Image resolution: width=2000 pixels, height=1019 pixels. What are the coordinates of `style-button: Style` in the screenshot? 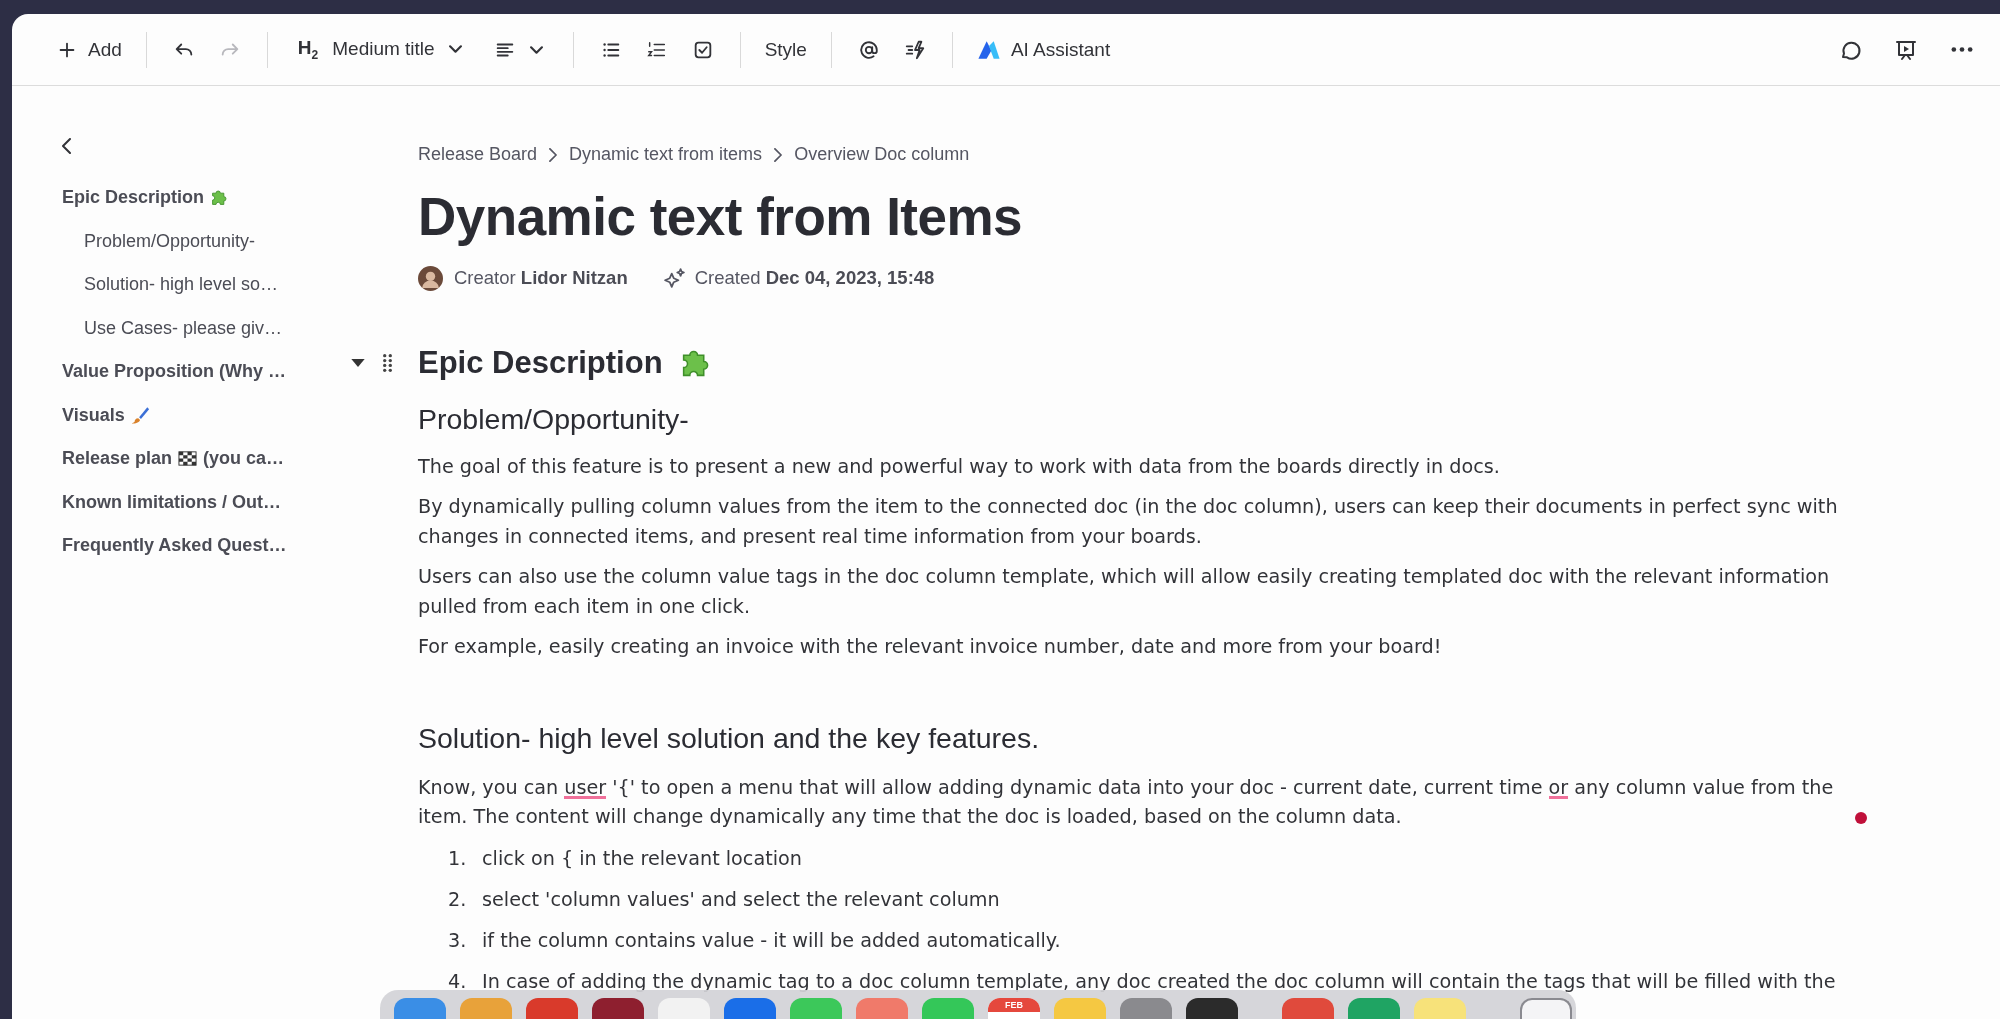 It's located at (785, 49).